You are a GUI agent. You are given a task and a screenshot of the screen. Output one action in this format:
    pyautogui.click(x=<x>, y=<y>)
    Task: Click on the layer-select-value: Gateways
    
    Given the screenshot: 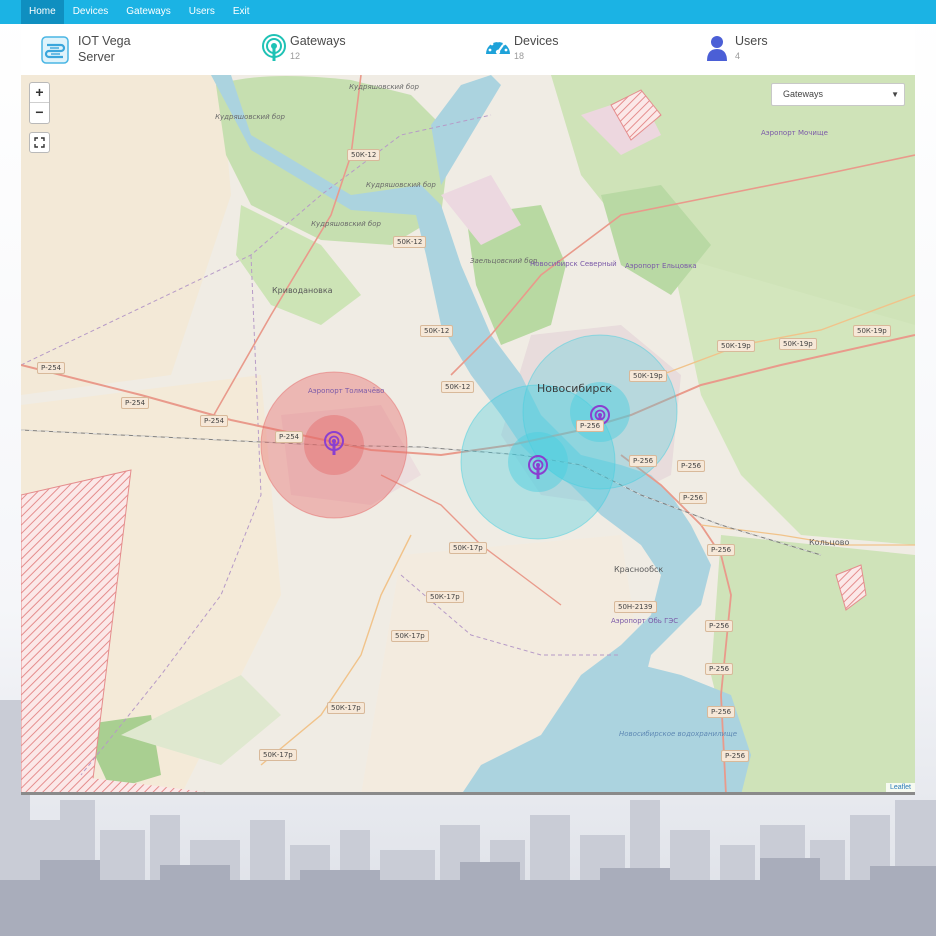 What is the action you would take?
    pyautogui.click(x=803, y=94)
    